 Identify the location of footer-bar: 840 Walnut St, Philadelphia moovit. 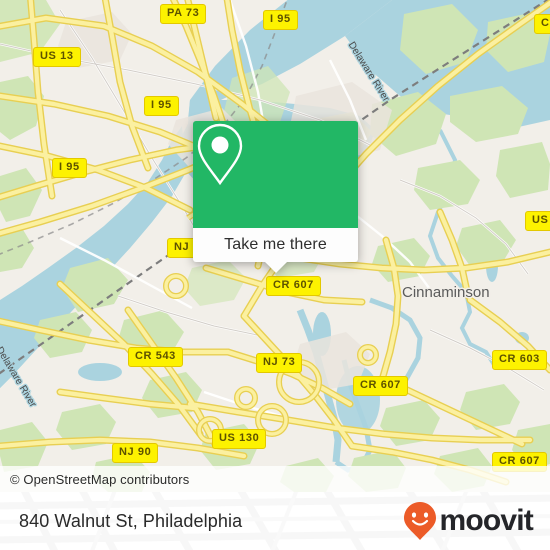
(275, 521).